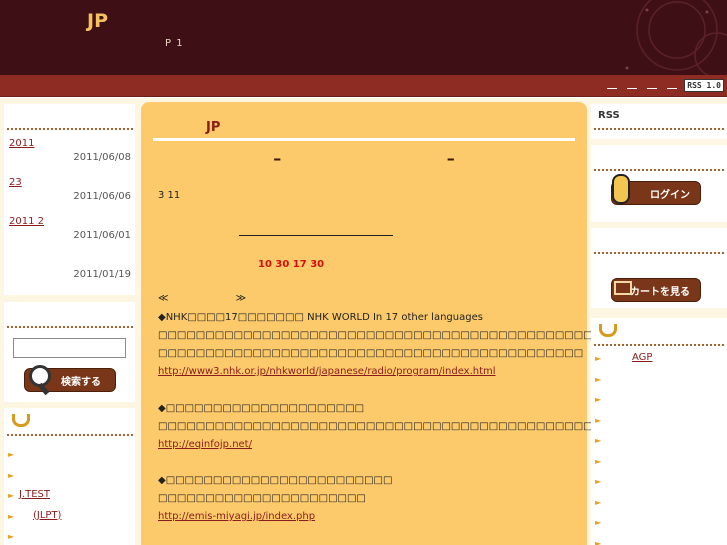 This screenshot has height=545, width=727. What do you see at coordinates (26, 221) in the screenshot?
I see `recent-entry-link: 2011 2` at bounding box center [26, 221].